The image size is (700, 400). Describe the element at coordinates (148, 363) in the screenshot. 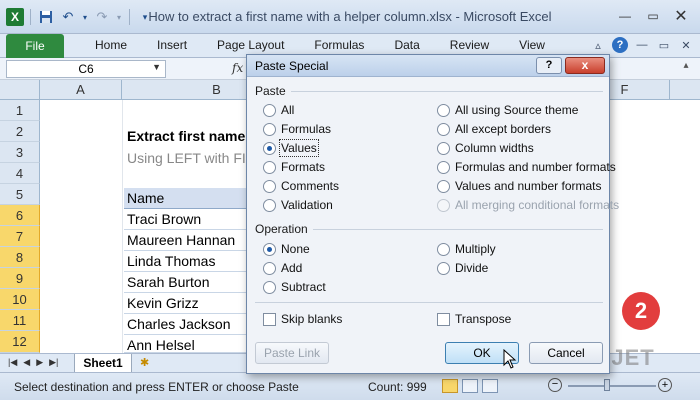

I see `insert-sheet-icon: ✱` at that location.